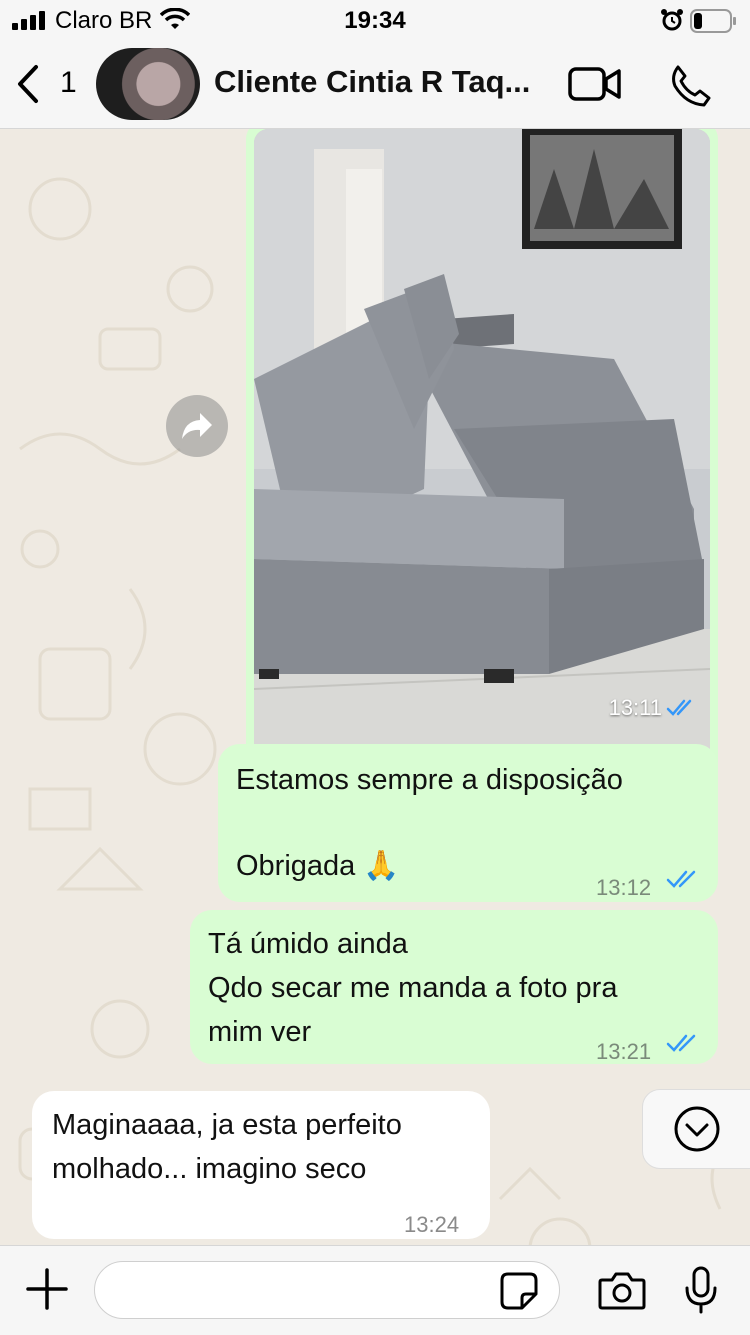 The height and width of the screenshot is (1335, 750). I want to click on contact-avatar, so click(148, 84).